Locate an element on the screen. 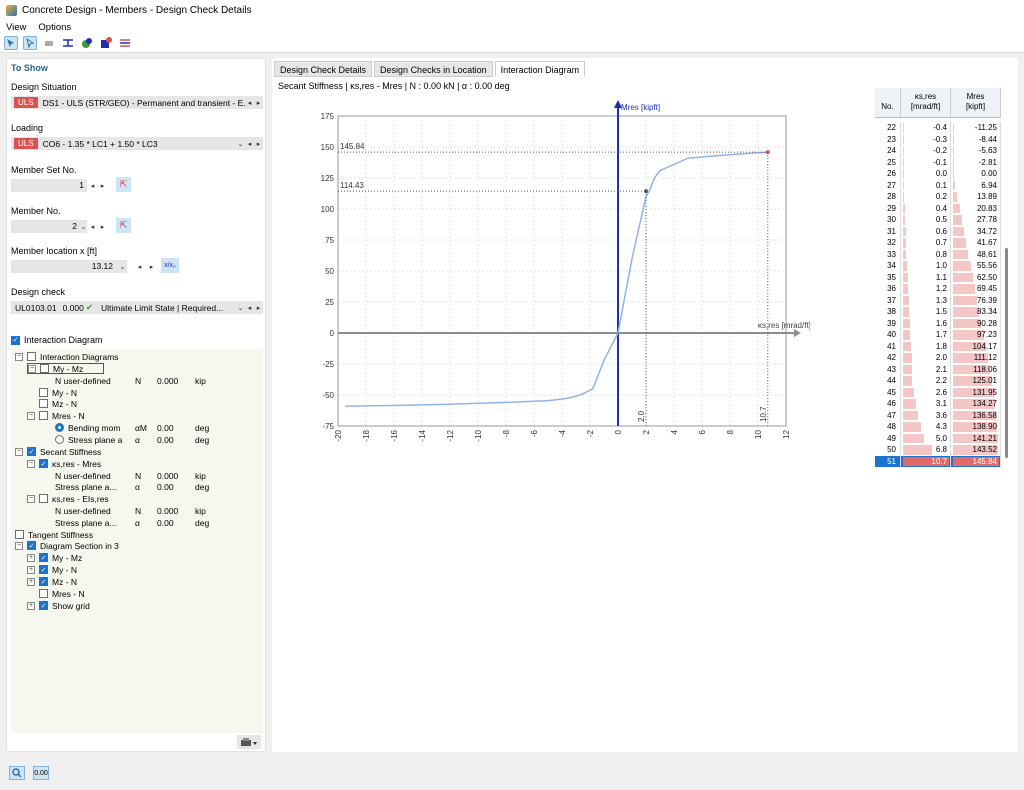 This screenshot has height=790, width=1024. print-icon is located at coordinates (249, 742).